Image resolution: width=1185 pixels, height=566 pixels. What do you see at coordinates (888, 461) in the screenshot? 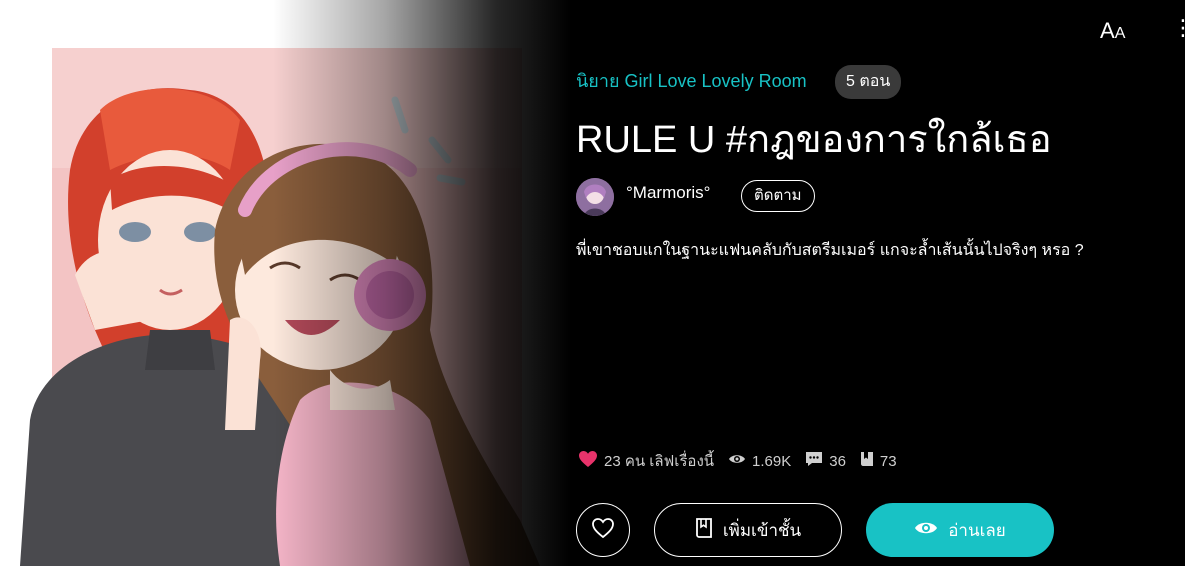
I see `bookmarks-count: 73` at bounding box center [888, 461].